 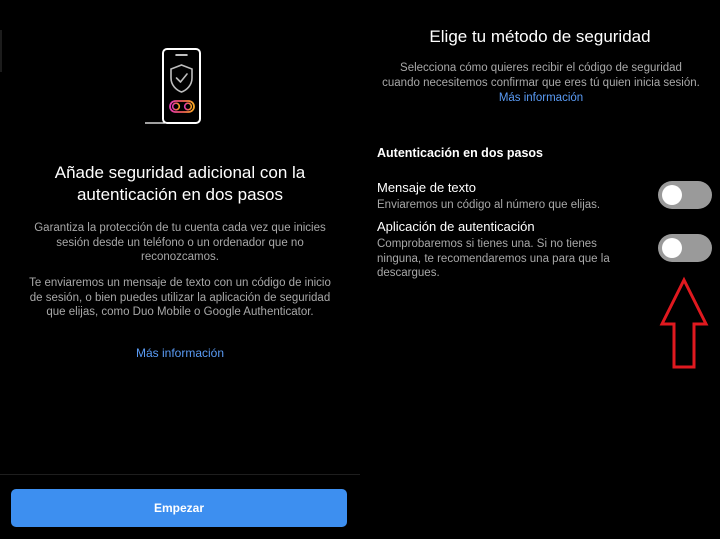 What do you see at coordinates (460, 153) in the screenshot?
I see `section-heading-two-step: Autenticación en dos pasos` at bounding box center [460, 153].